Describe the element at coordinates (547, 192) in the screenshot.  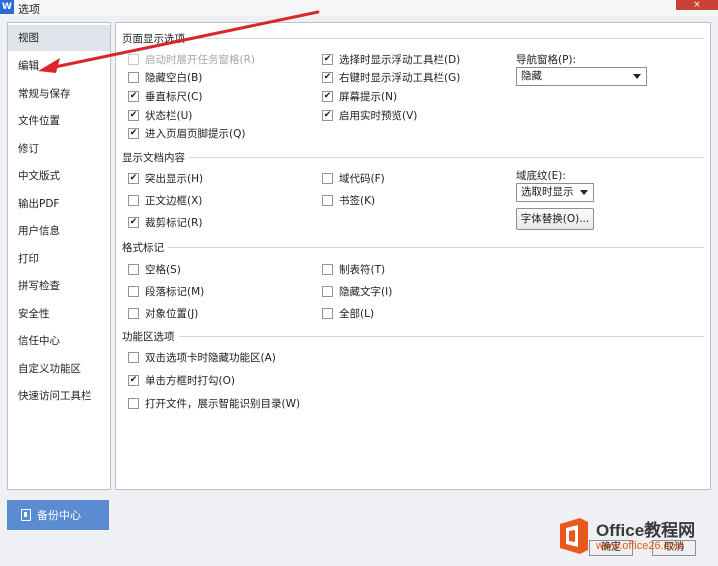
I see `field-shading-value: 选取时显示` at that location.